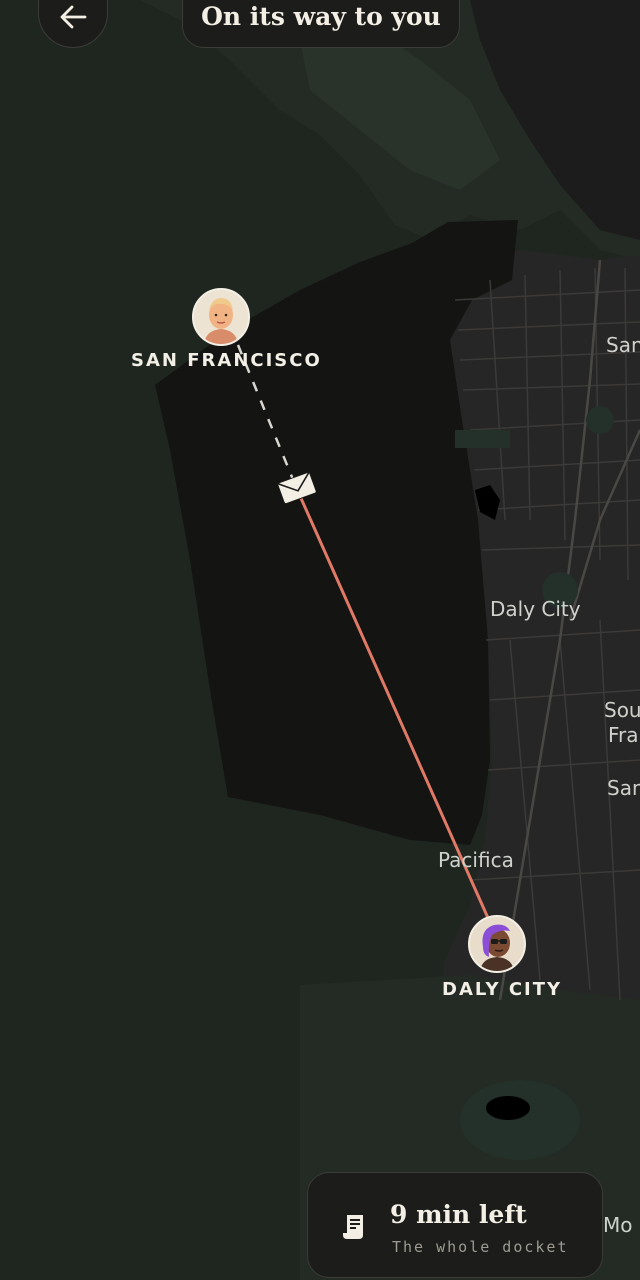 The image size is (640, 1280). Describe the element at coordinates (623, 735) in the screenshot. I see `map-label-south-sf-2: Fra` at that location.